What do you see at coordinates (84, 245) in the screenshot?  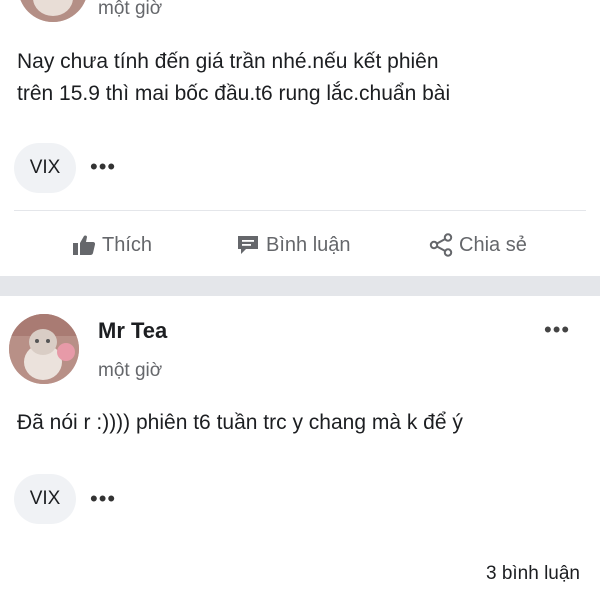 I see `thumbs-up-icon` at bounding box center [84, 245].